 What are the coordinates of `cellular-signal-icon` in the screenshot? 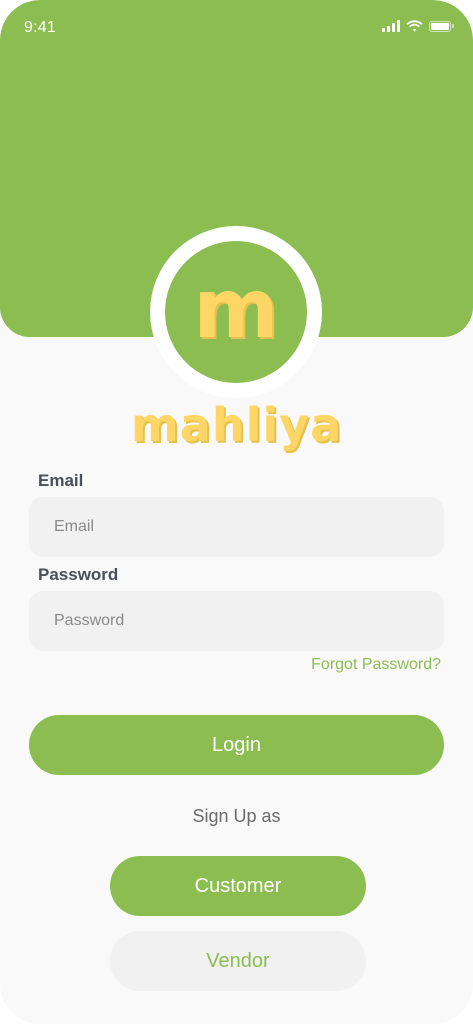 It's located at (391, 26).